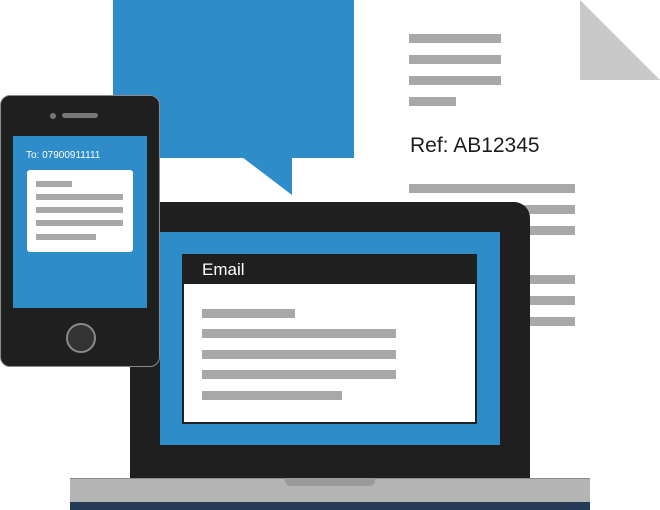 The height and width of the screenshot is (510, 660). What do you see at coordinates (475, 145) in the screenshot?
I see `document-reference: Ref: AB12345` at bounding box center [475, 145].